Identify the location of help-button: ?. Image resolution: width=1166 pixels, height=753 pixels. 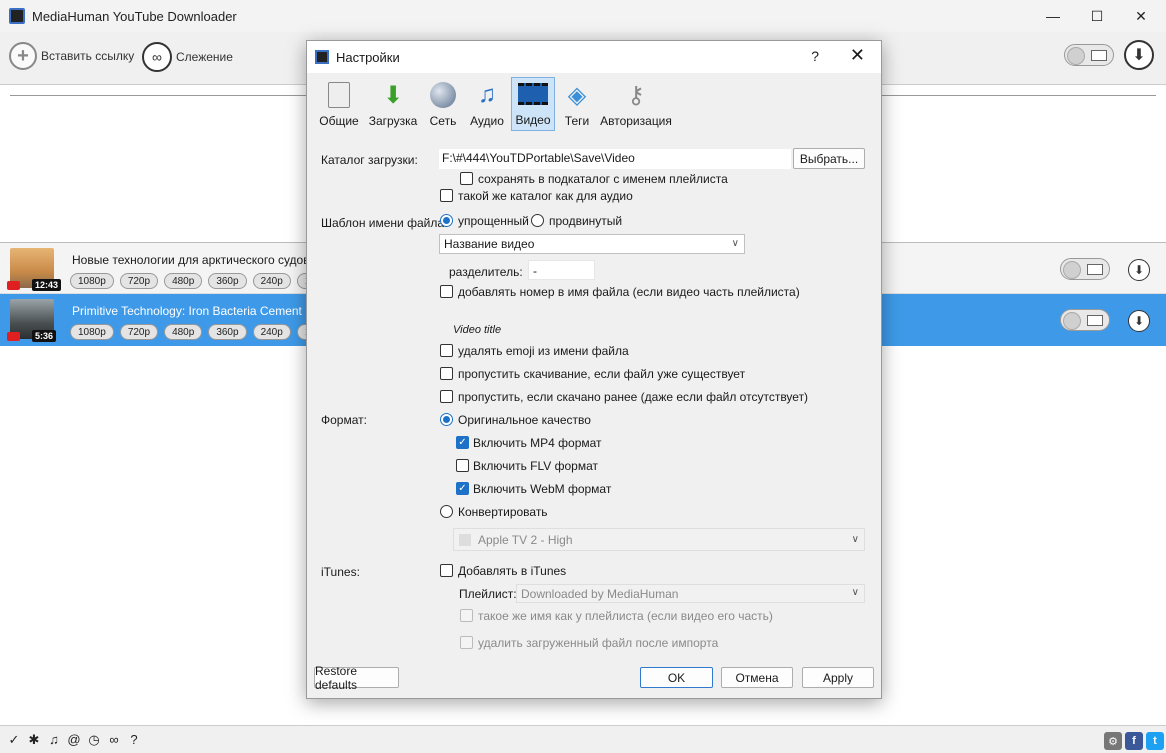
(815, 56).